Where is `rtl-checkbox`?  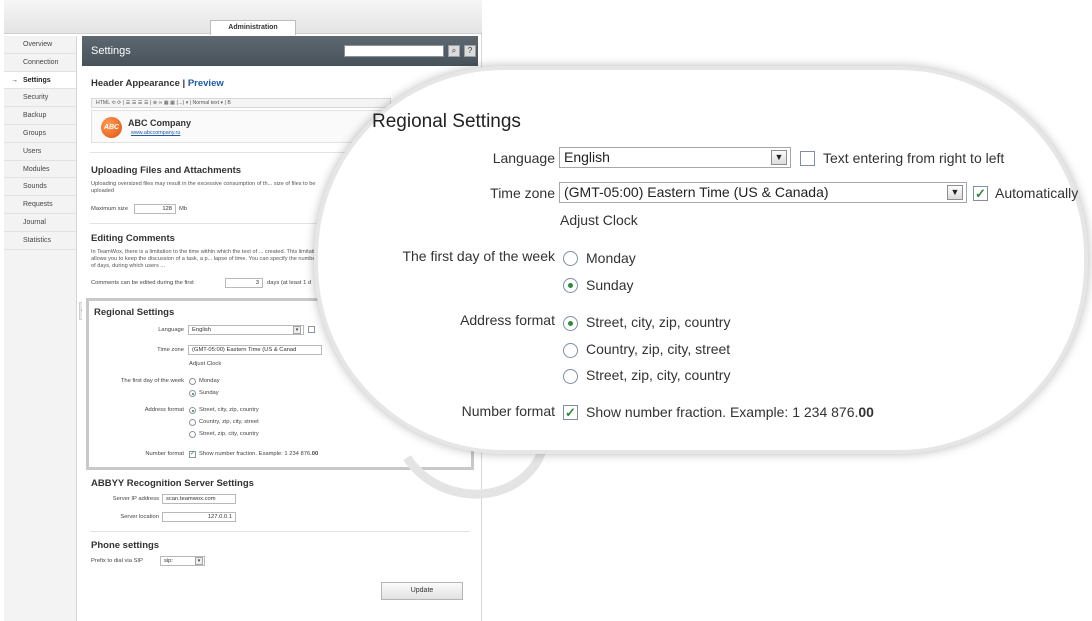 rtl-checkbox is located at coordinates (807, 158).